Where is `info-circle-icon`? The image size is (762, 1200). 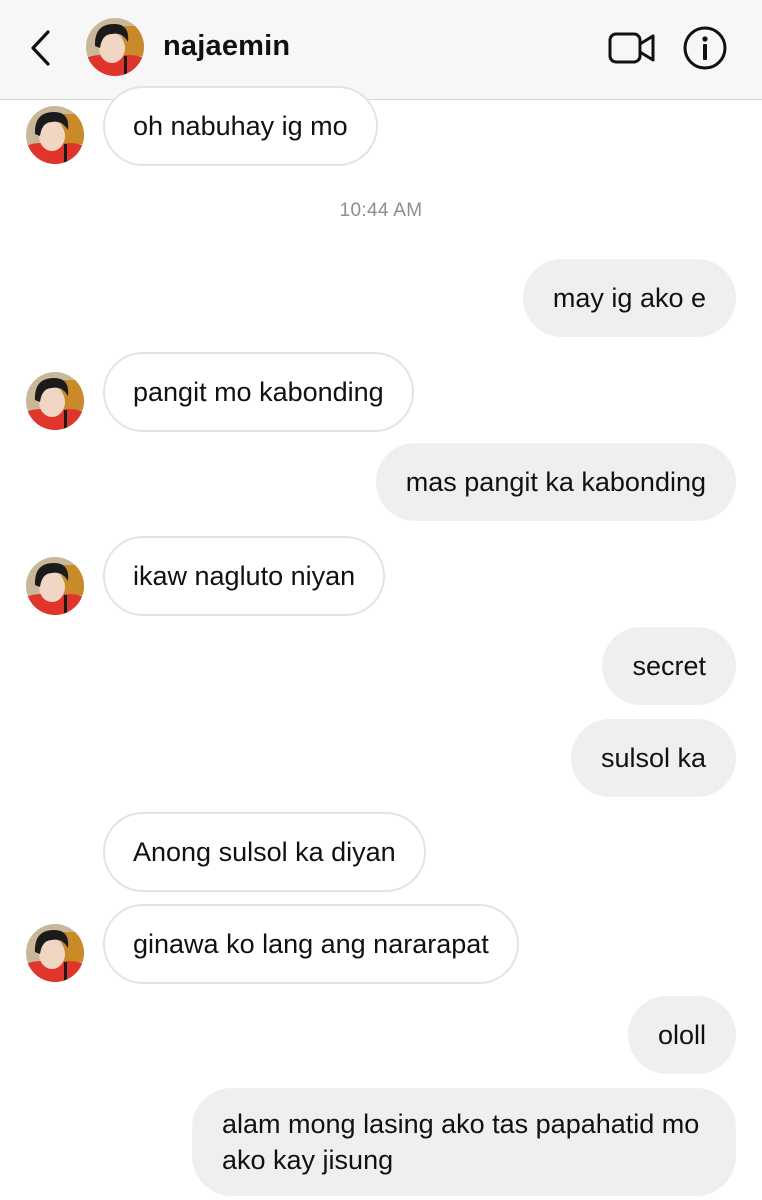 info-circle-icon is located at coordinates (705, 48).